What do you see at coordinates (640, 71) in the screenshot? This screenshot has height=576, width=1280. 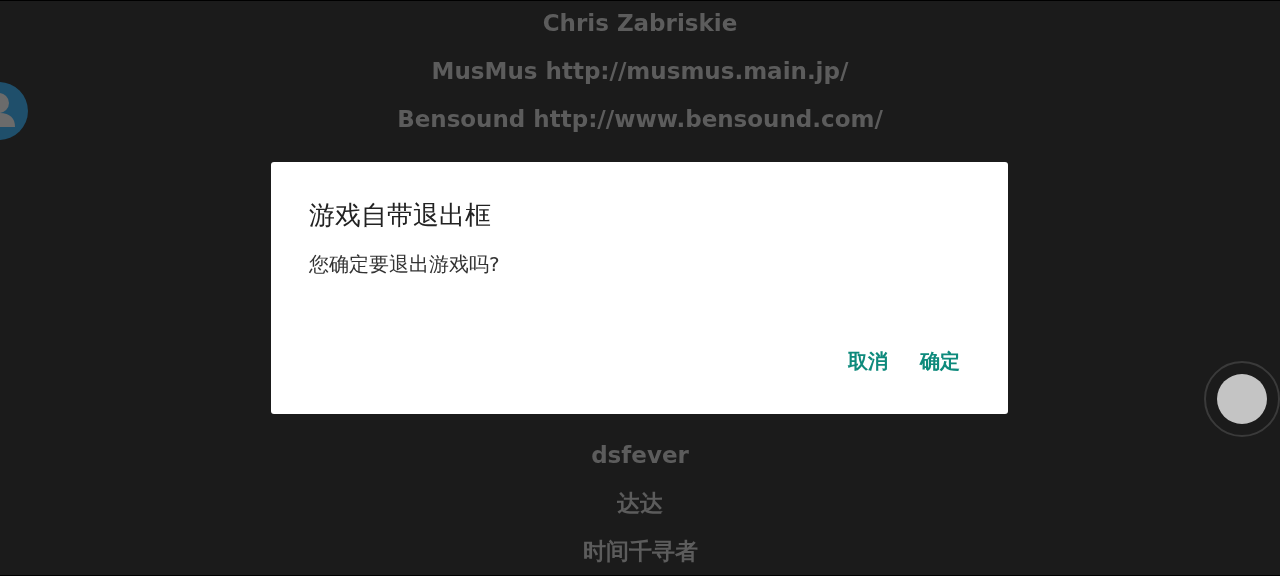 I see `credit-line: MusMus http://musmus.main.jp/` at bounding box center [640, 71].